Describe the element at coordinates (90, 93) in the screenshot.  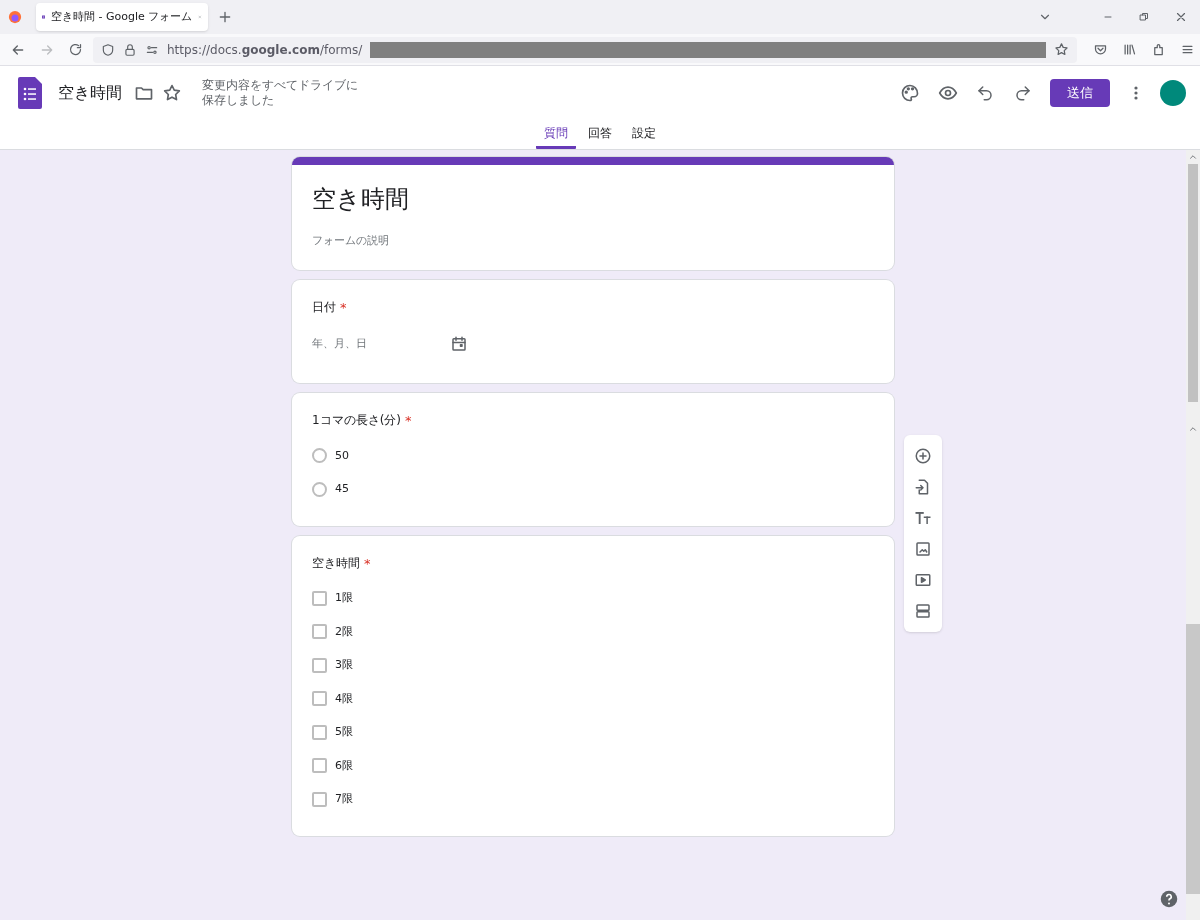
I see `form-title: 空き時間` at that location.